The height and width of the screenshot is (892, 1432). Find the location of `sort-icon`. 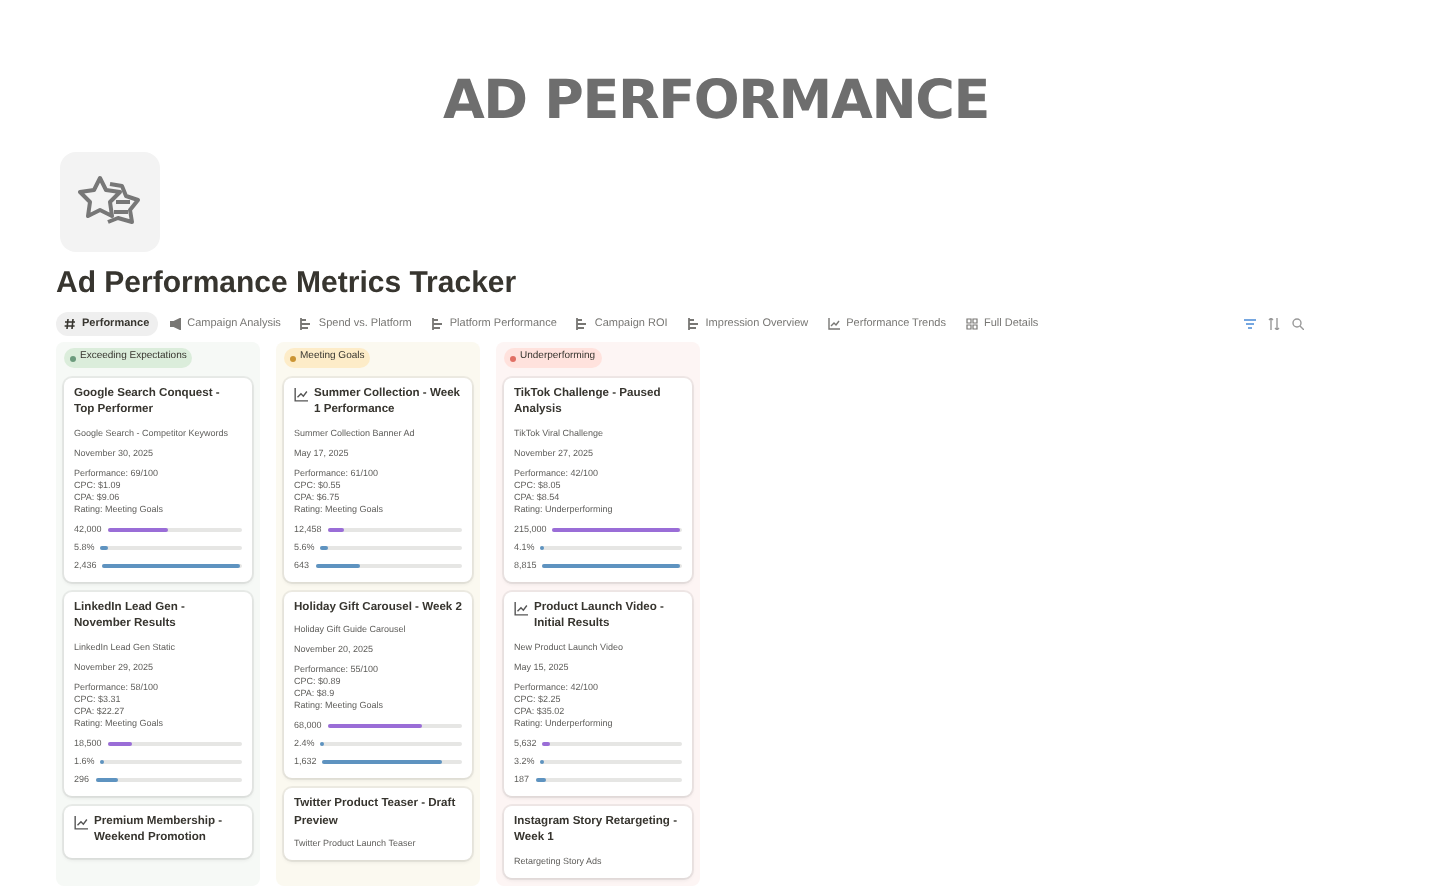

sort-icon is located at coordinates (1274, 324).